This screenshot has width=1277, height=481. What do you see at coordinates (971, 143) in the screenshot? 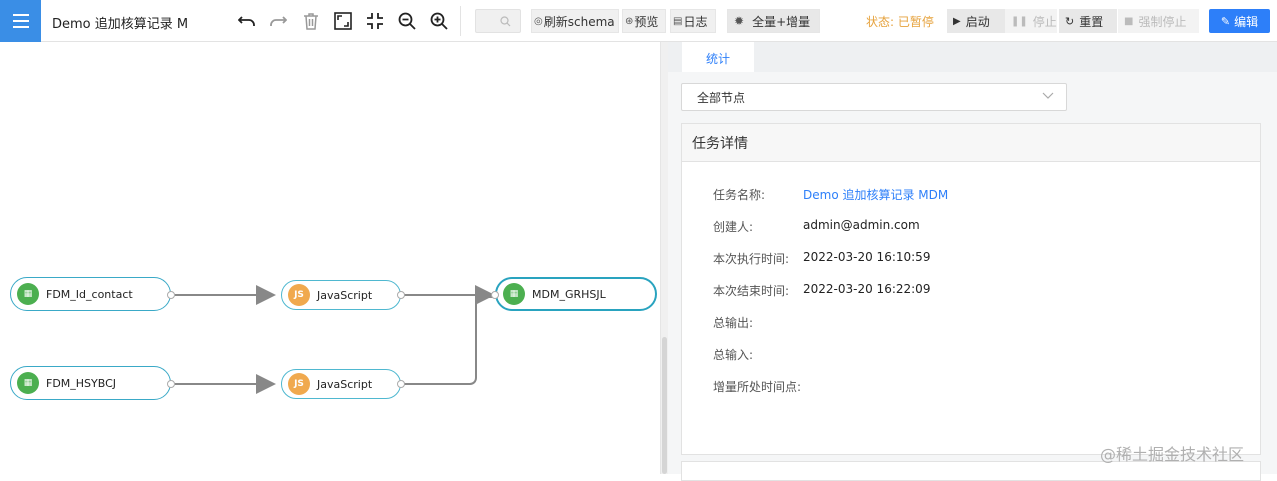
I see `card-title: 任务详情` at bounding box center [971, 143].